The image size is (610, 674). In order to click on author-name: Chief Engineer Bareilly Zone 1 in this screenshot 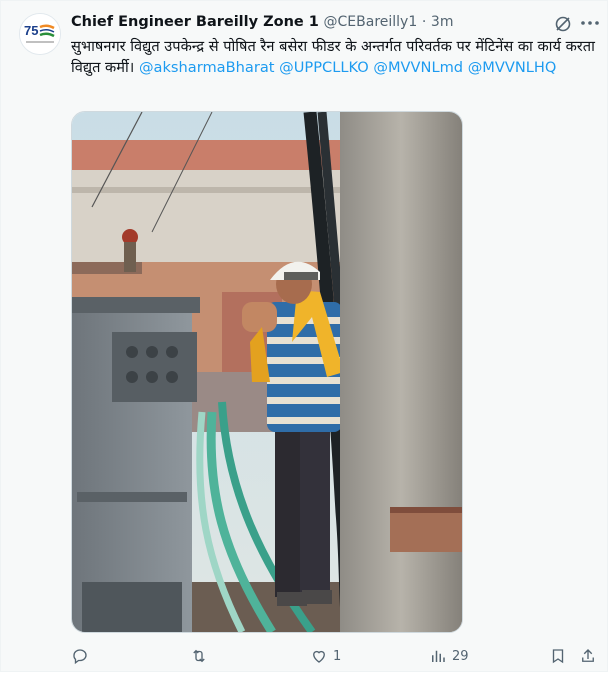, I will do `click(195, 22)`.